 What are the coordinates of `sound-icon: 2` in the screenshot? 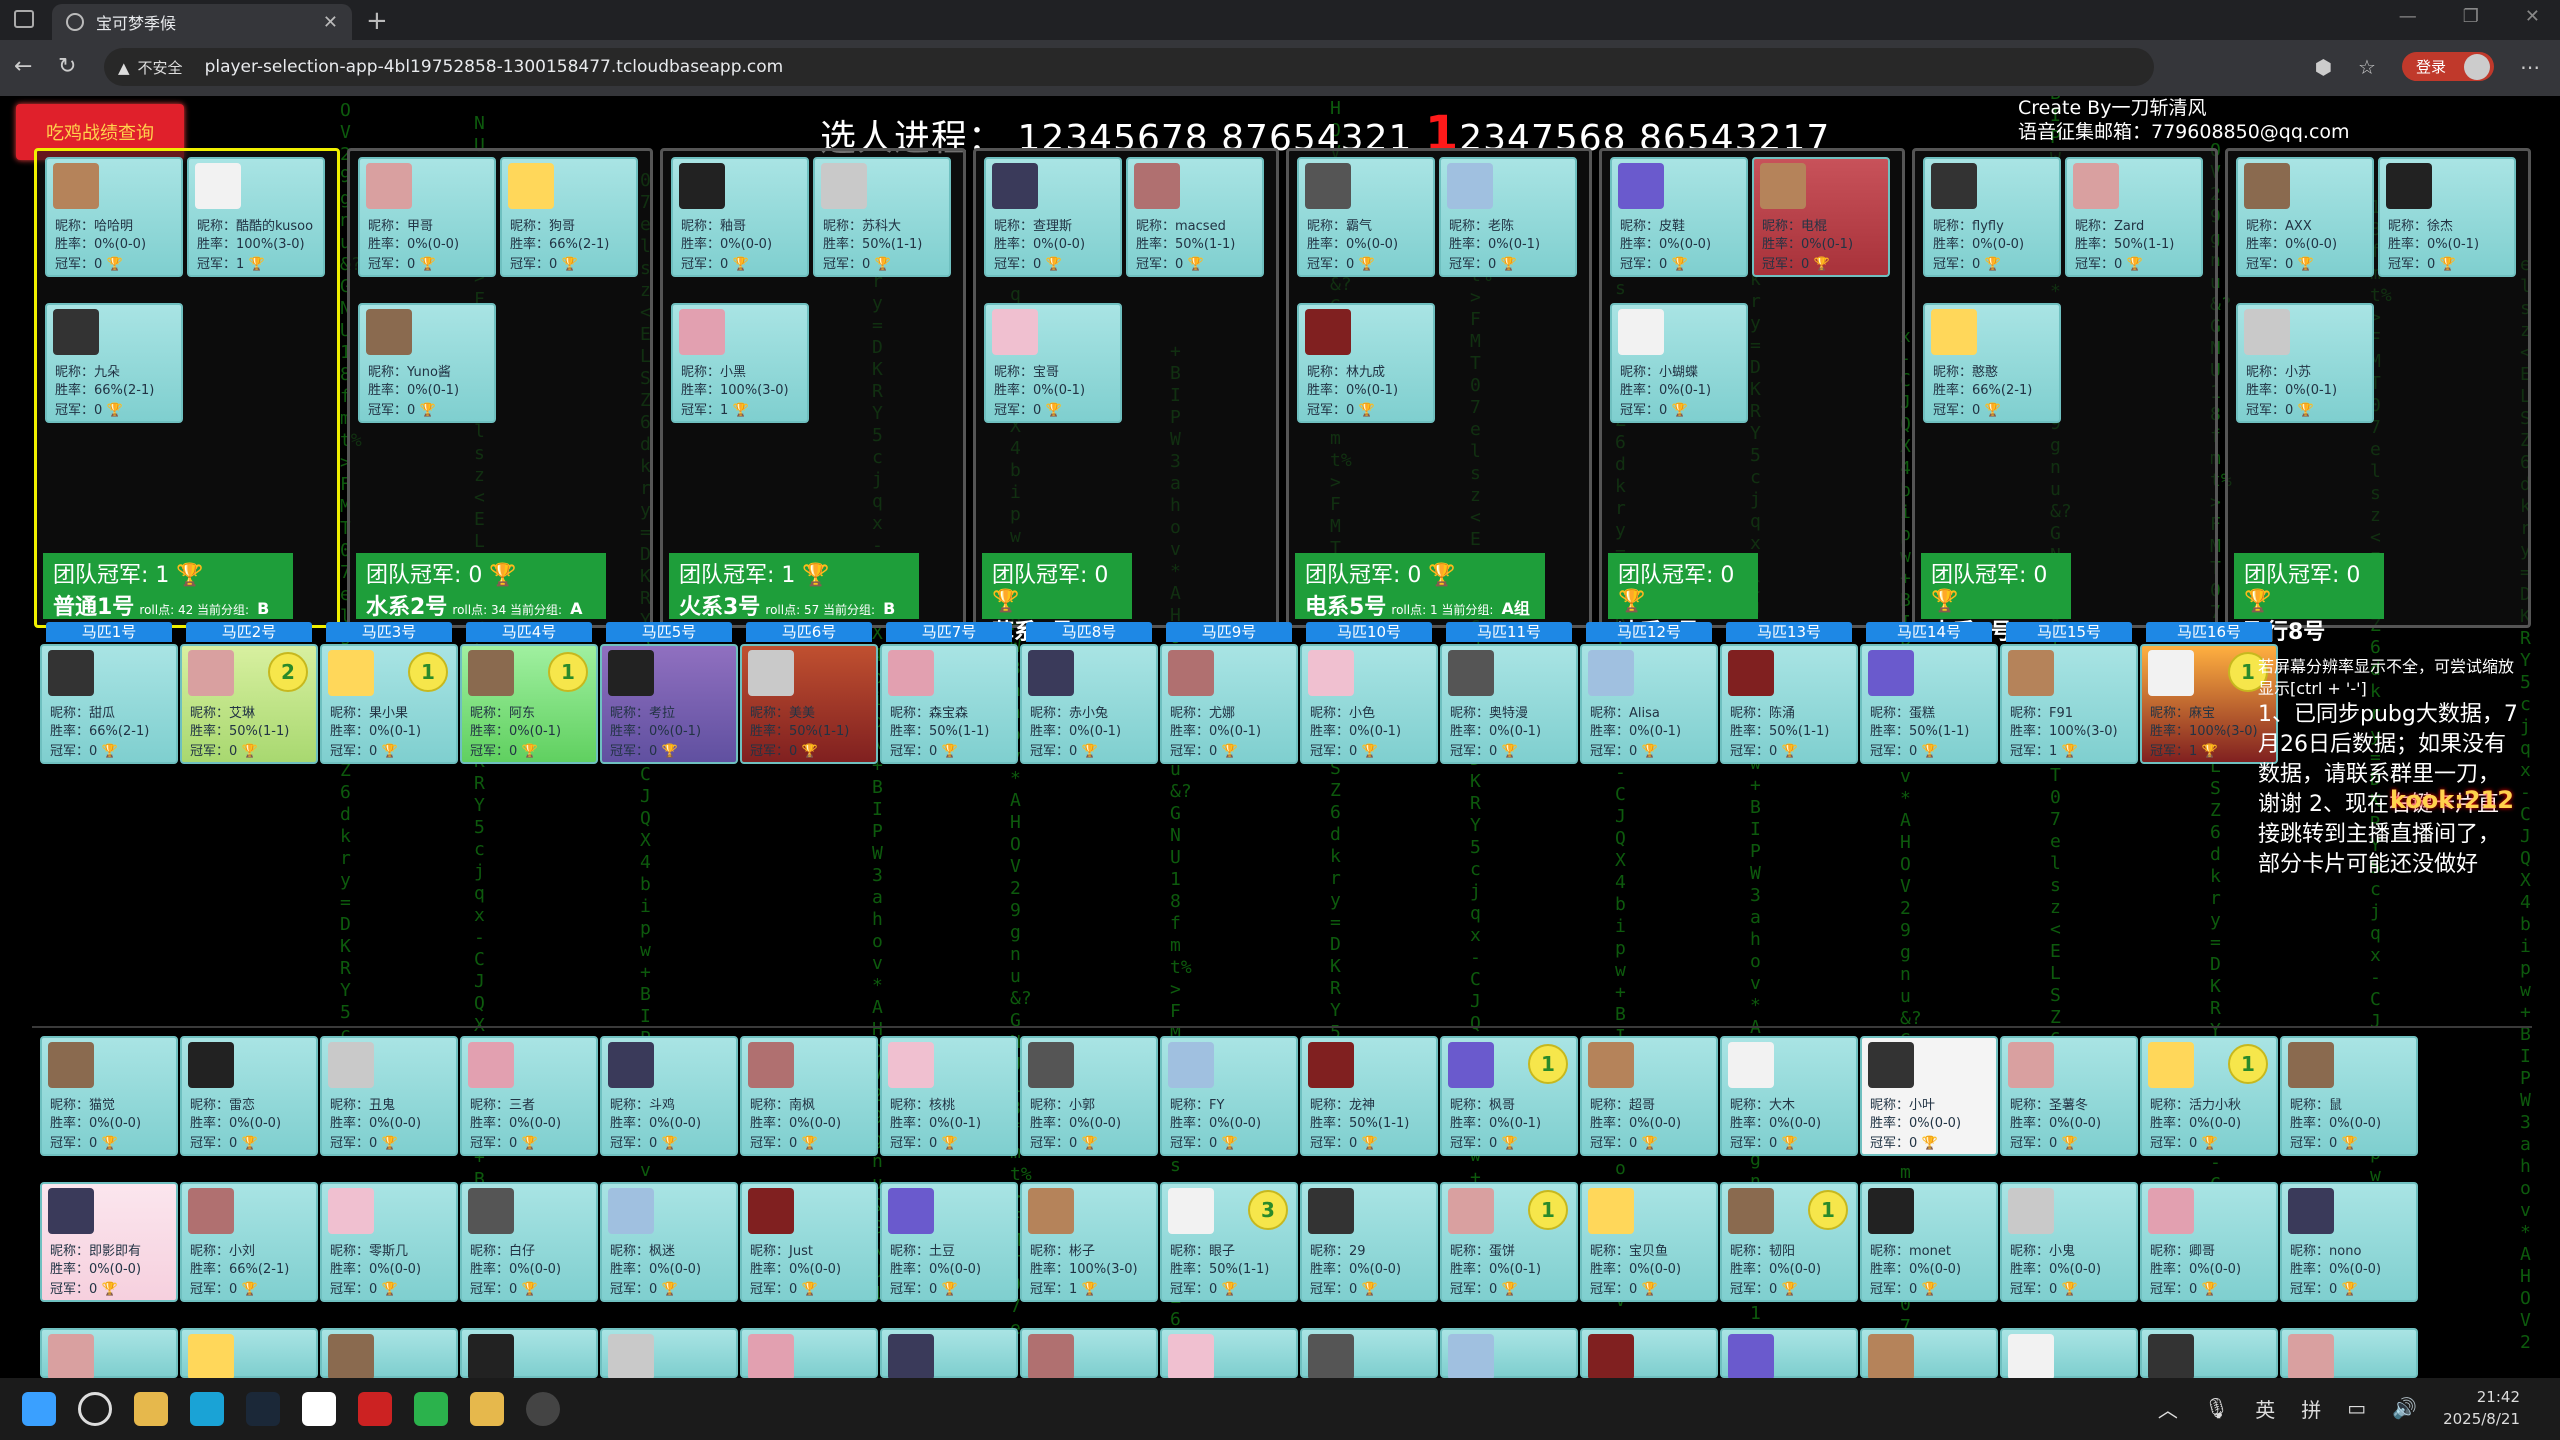 It's located at (288, 672).